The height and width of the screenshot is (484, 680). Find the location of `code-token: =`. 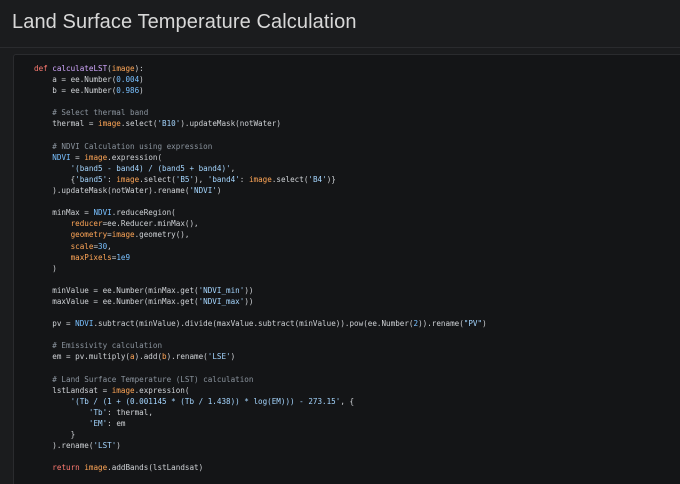

code-token: = is located at coordinates (77, 157).